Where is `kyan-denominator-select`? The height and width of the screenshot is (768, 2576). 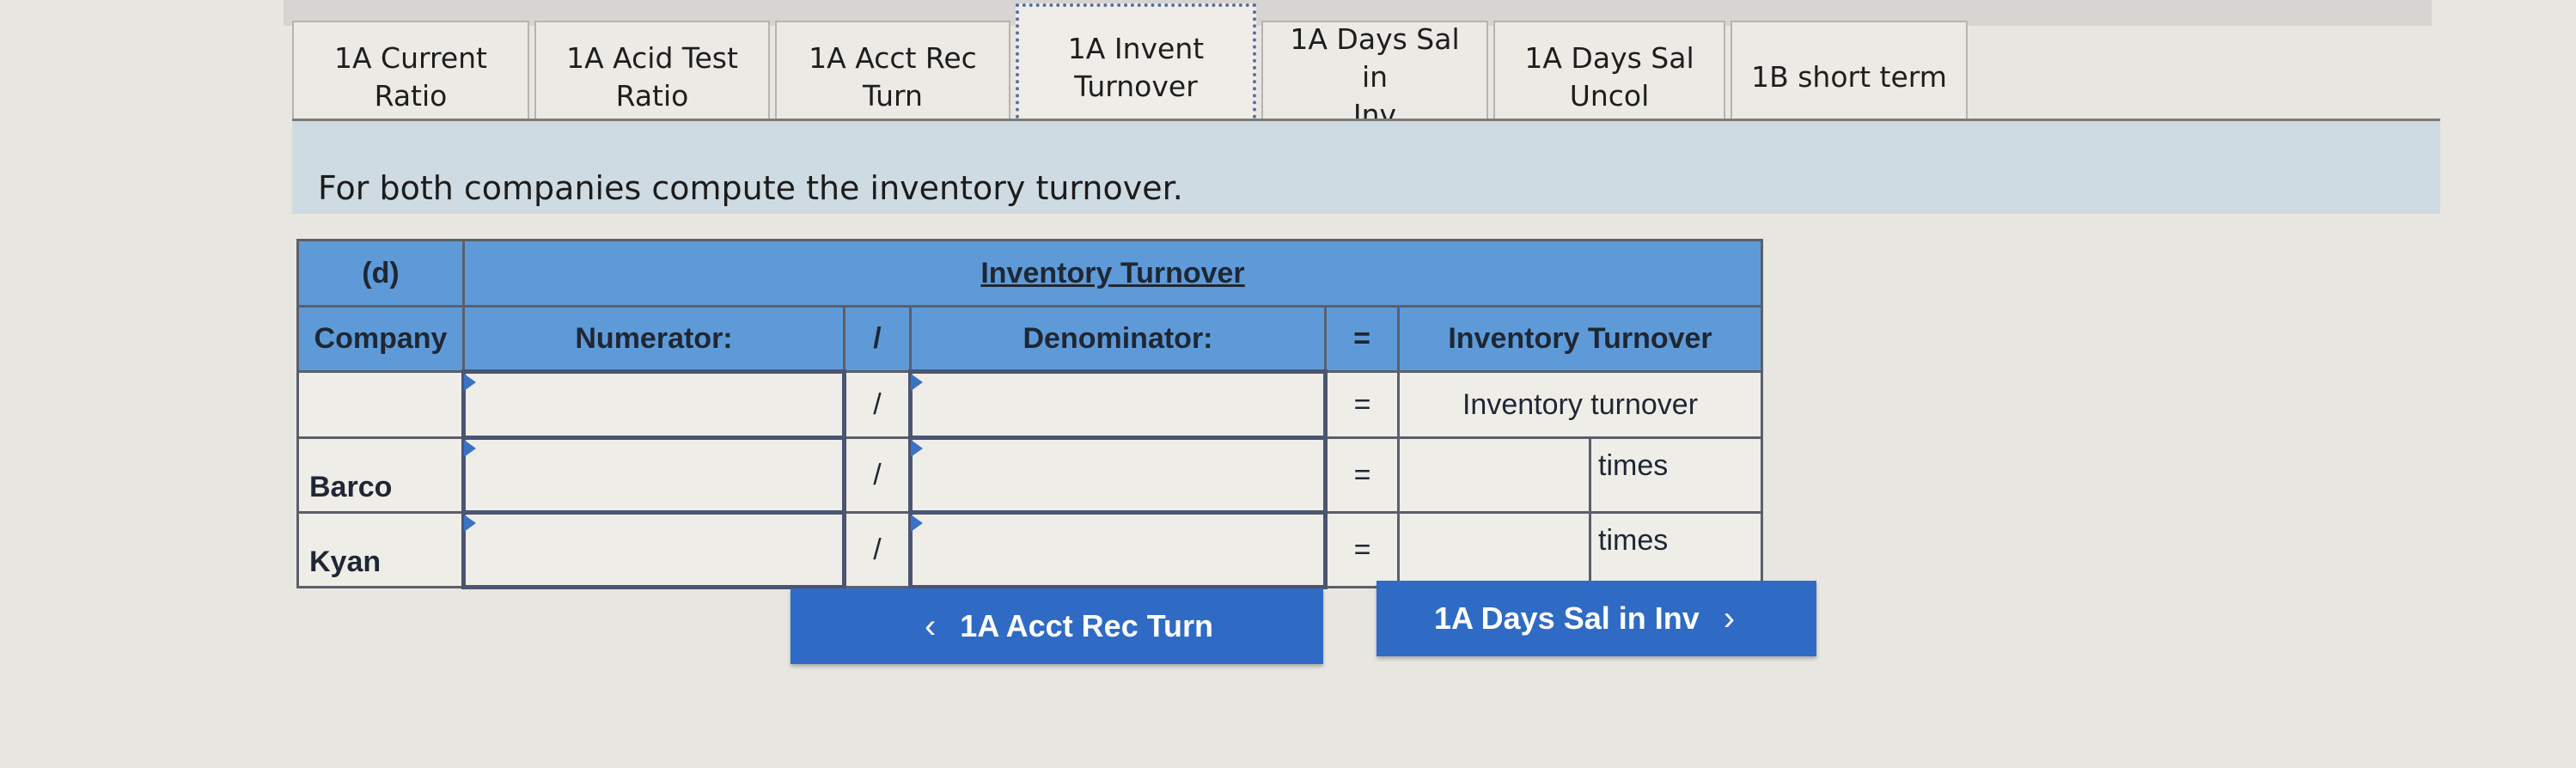
kyan-denominator-select is located at coordinates (1118, 549).